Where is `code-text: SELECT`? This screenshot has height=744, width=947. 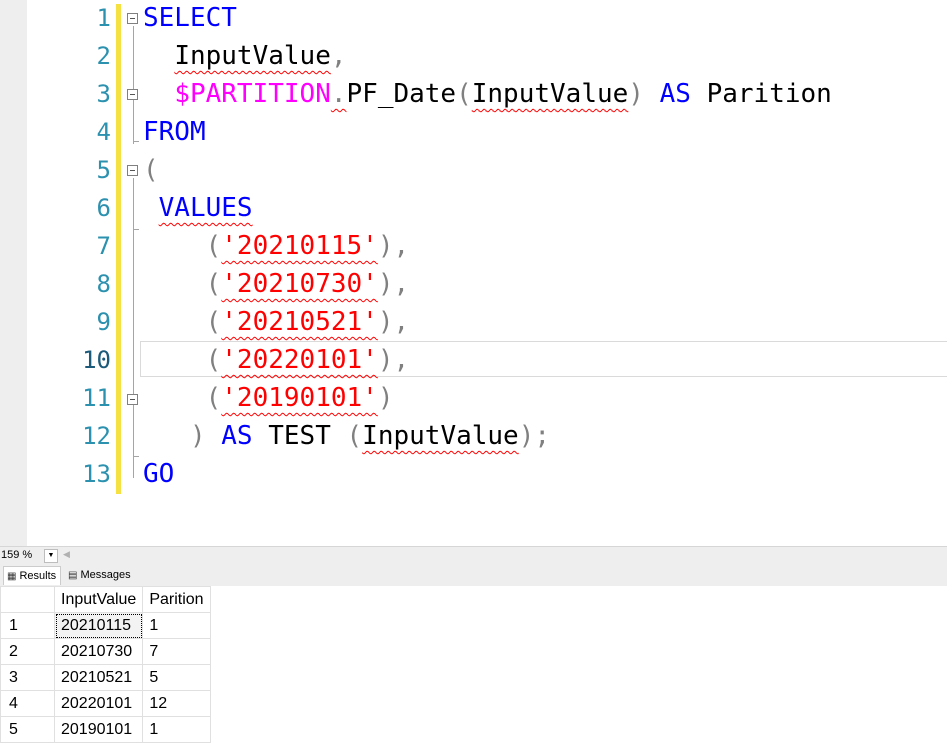
code-text: SELECT is located at coordinates (190, 18).